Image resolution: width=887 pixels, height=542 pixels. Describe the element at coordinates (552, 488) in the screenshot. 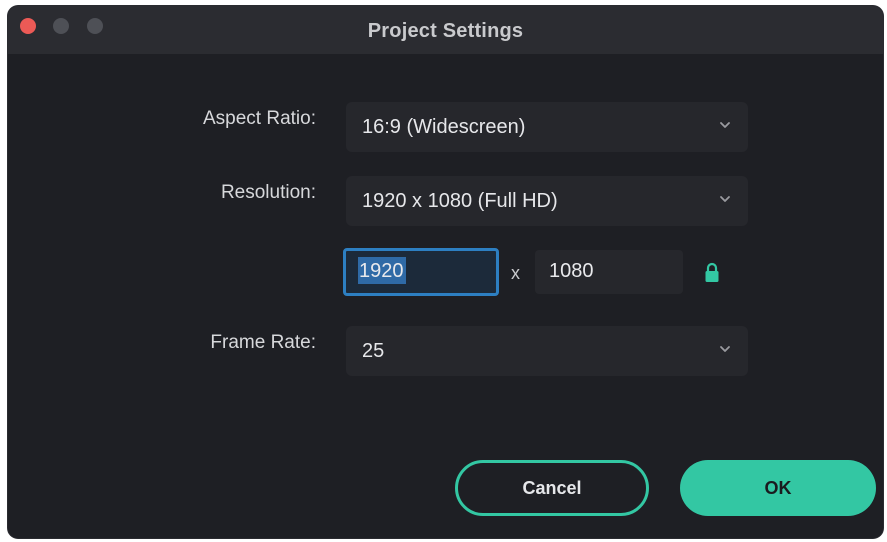

I see `cancel-button: Cancel` at that location.